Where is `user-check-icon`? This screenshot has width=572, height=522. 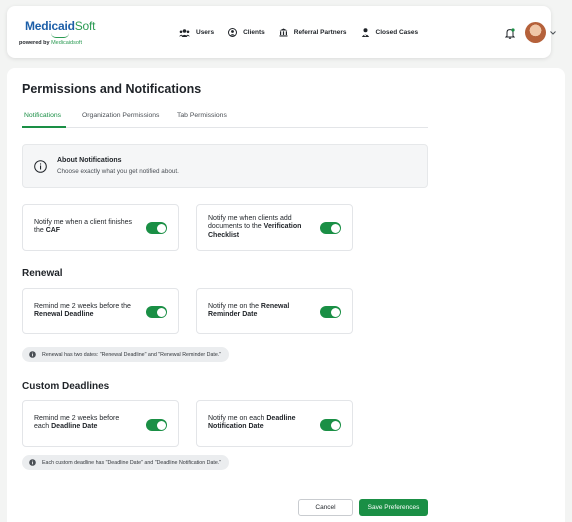
user-check-icon is located at coordinates (365, 32).